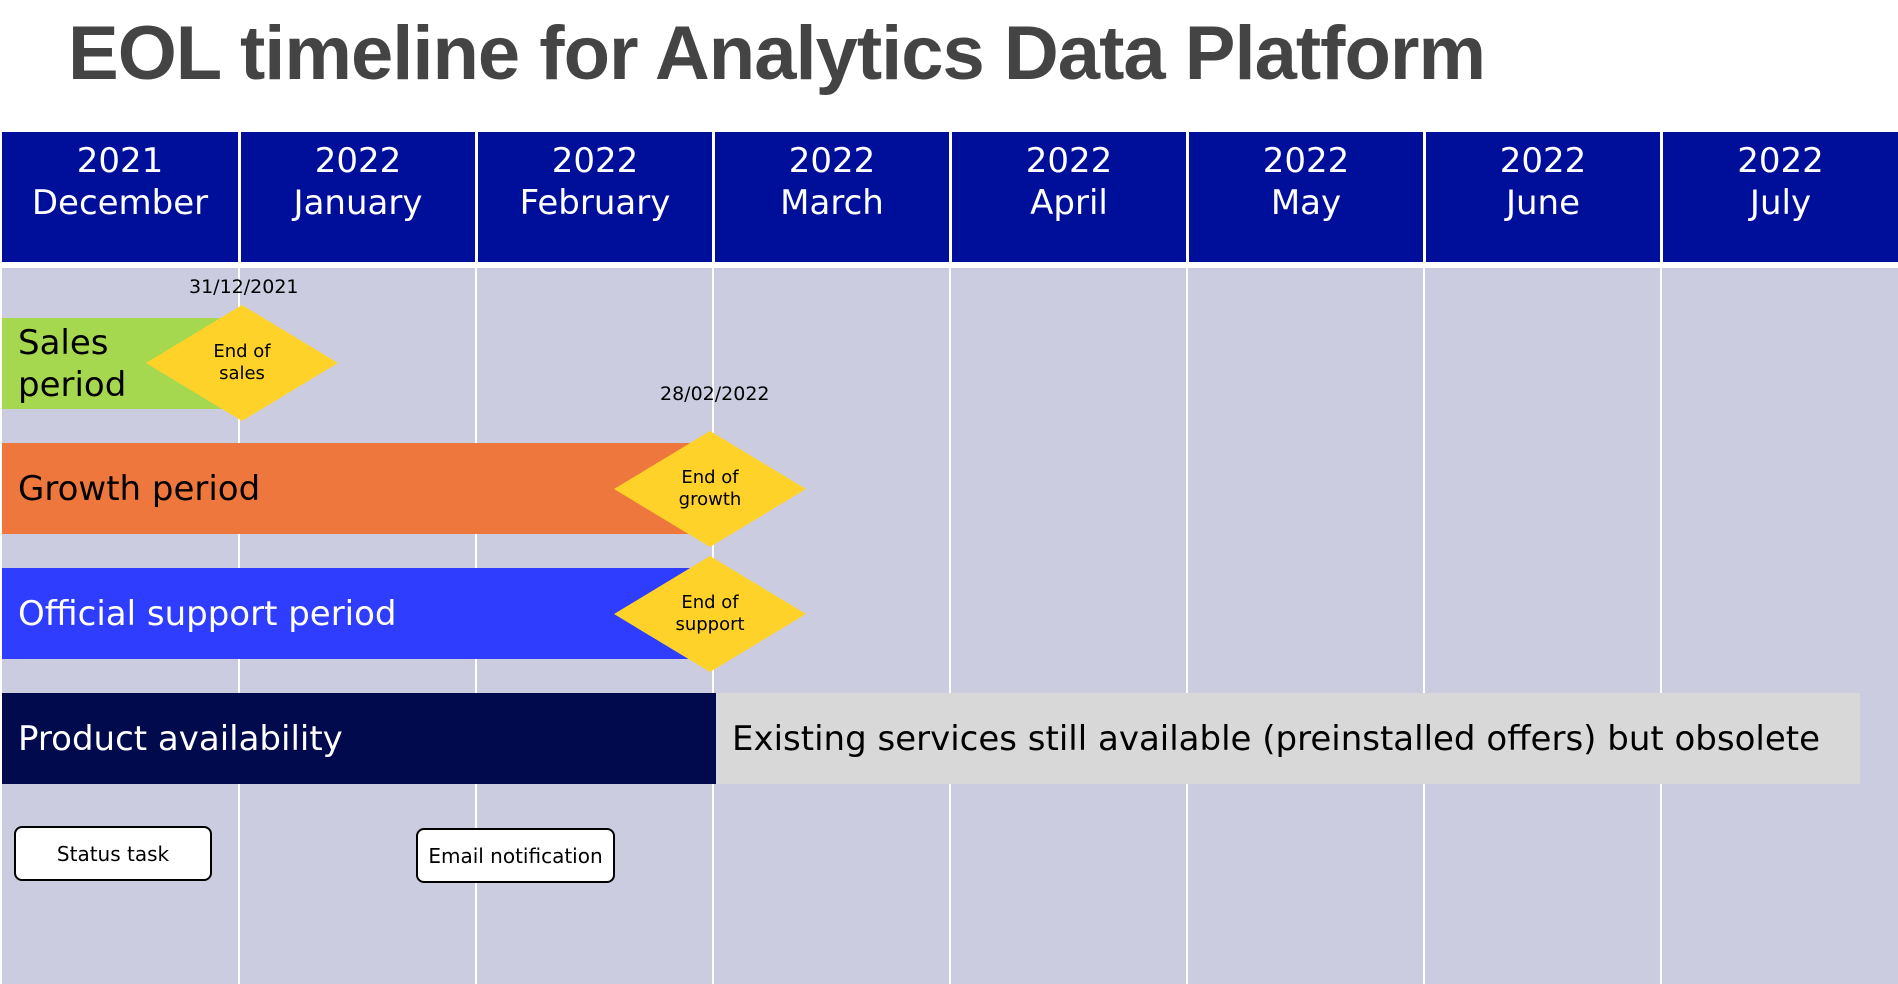 The width and height of the screenshot is (1898, 984). Describe the element at coordinates (1543, 203) in the screenshot. I see `month-name: June` at that location.